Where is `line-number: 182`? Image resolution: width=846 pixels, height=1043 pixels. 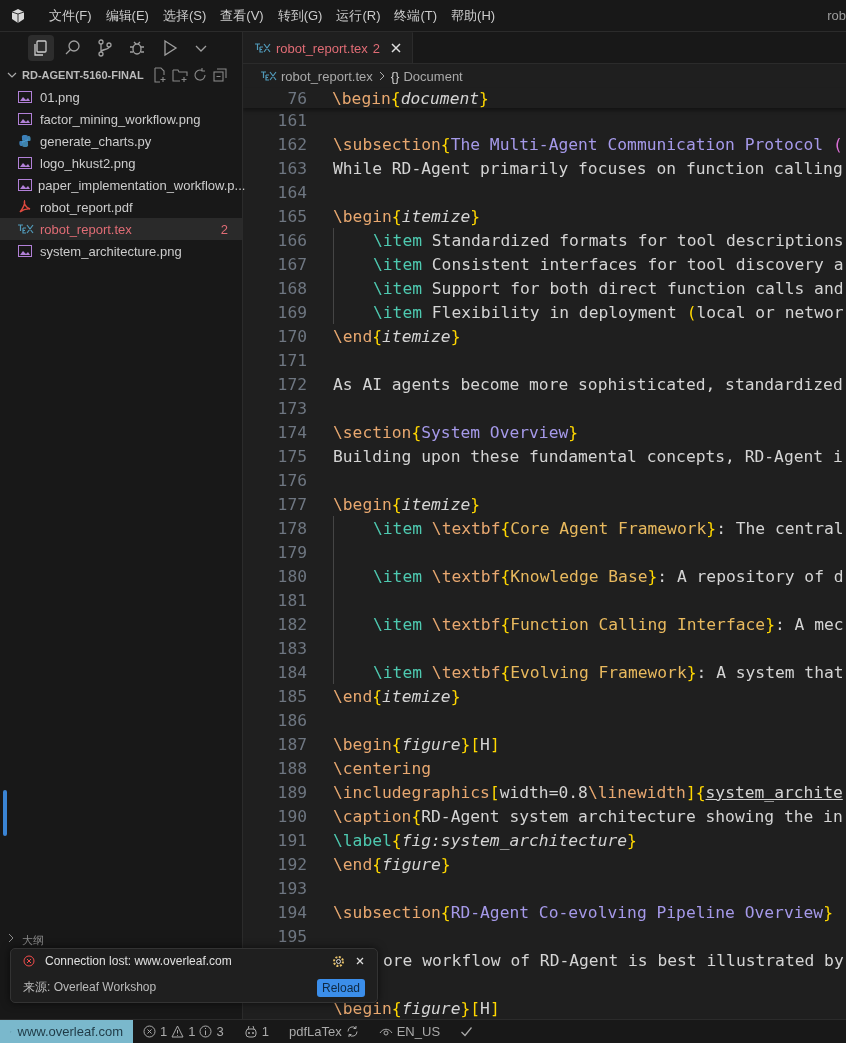
line-number: 182 is located at coordinates (292, 624).